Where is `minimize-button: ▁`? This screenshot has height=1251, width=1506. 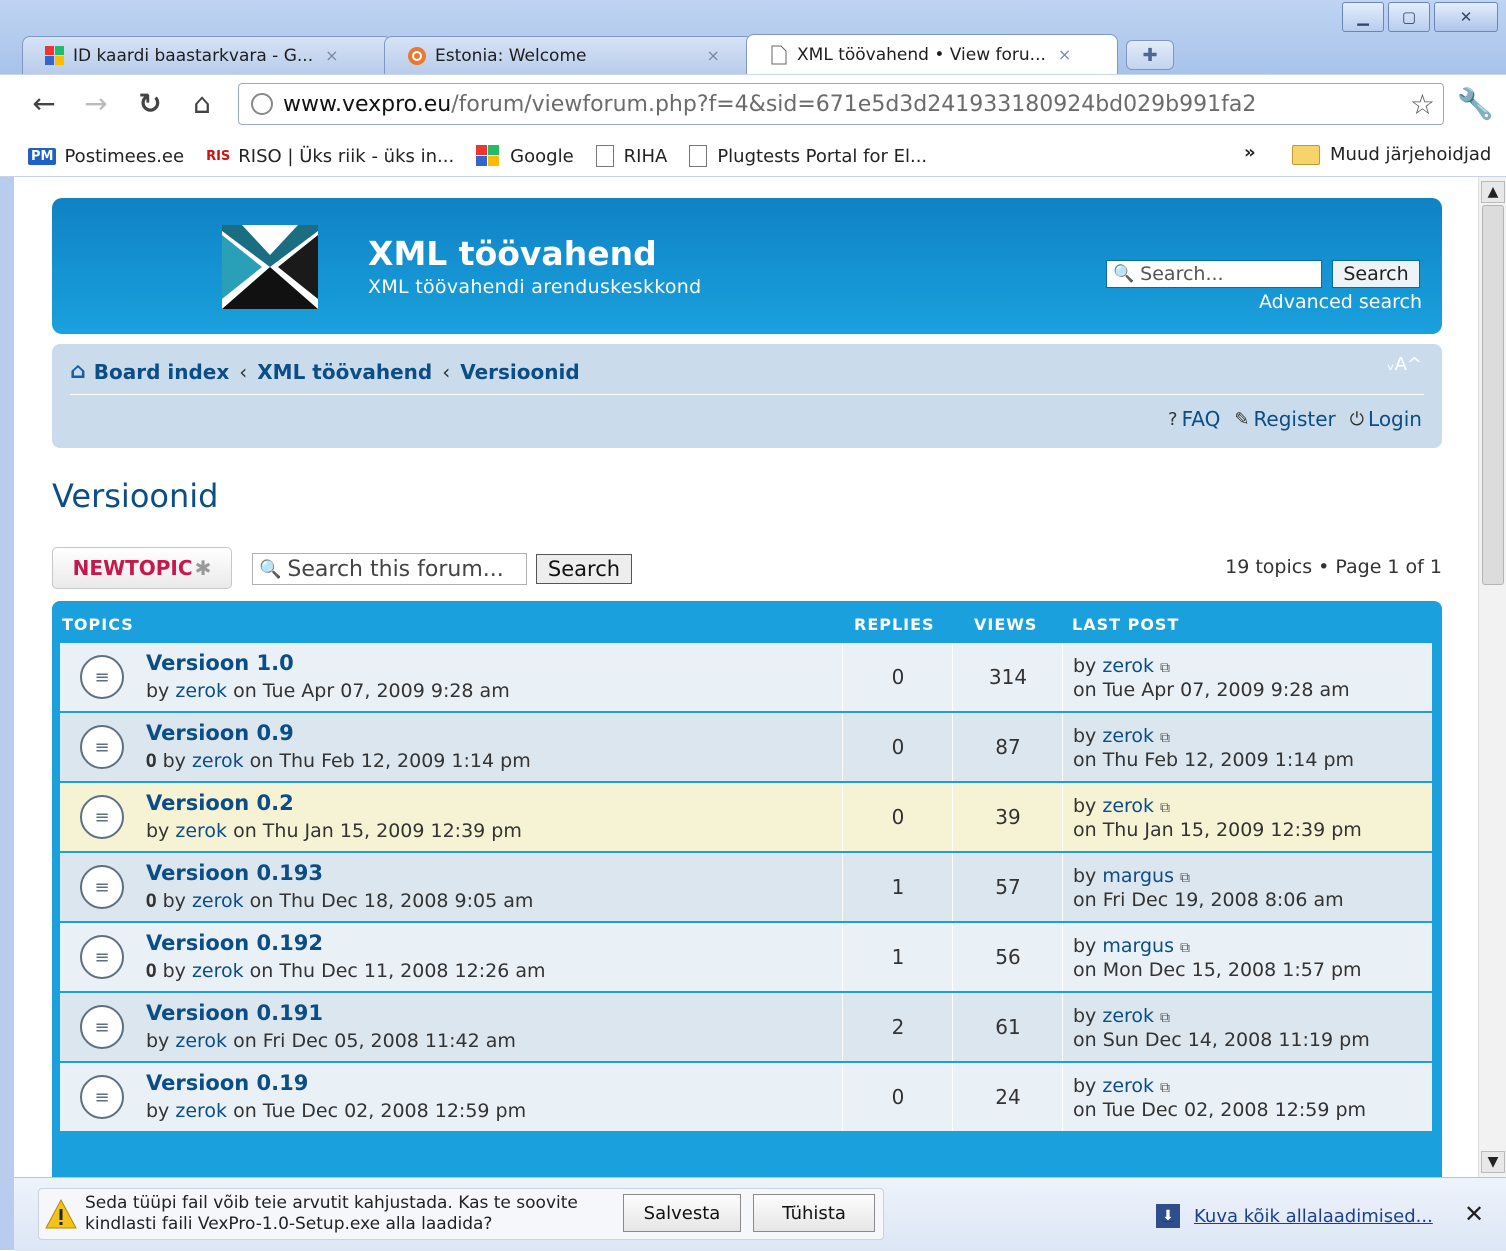
minimize-button: ▁ is located at coordinates (1363, 17).